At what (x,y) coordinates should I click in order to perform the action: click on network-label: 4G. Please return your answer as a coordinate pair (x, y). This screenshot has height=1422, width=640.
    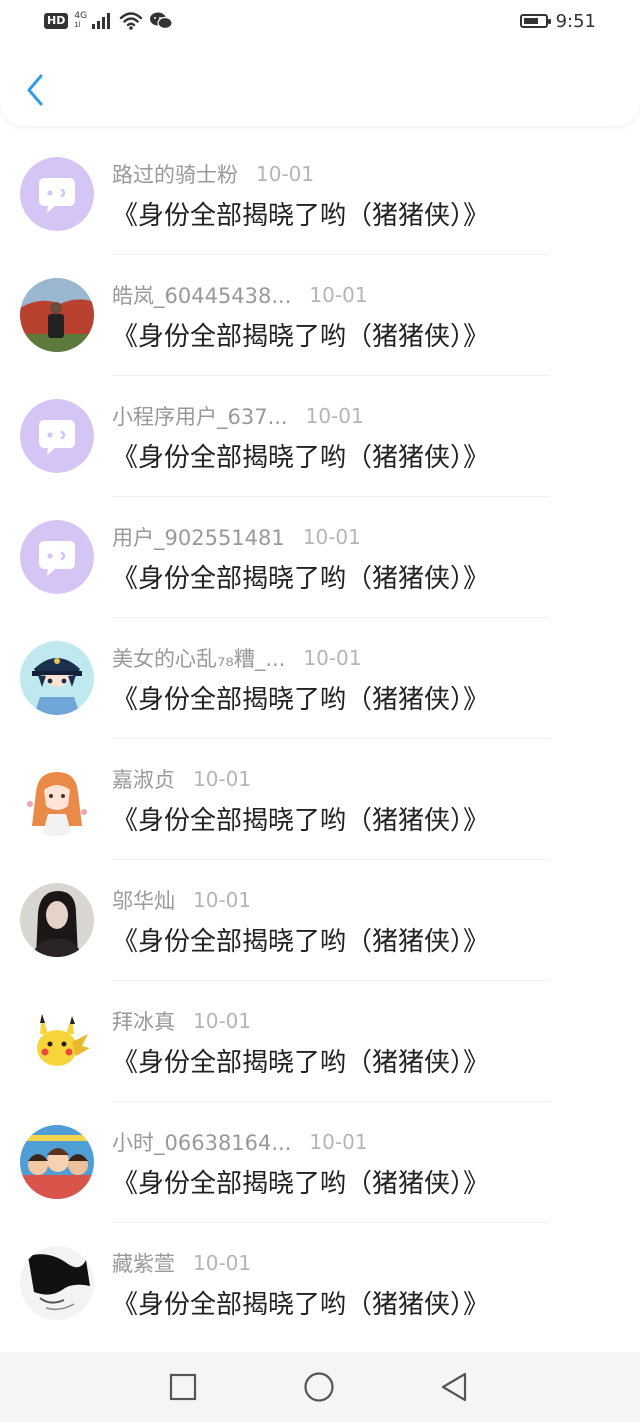
    Looking at the image, I should click on (81, 16).